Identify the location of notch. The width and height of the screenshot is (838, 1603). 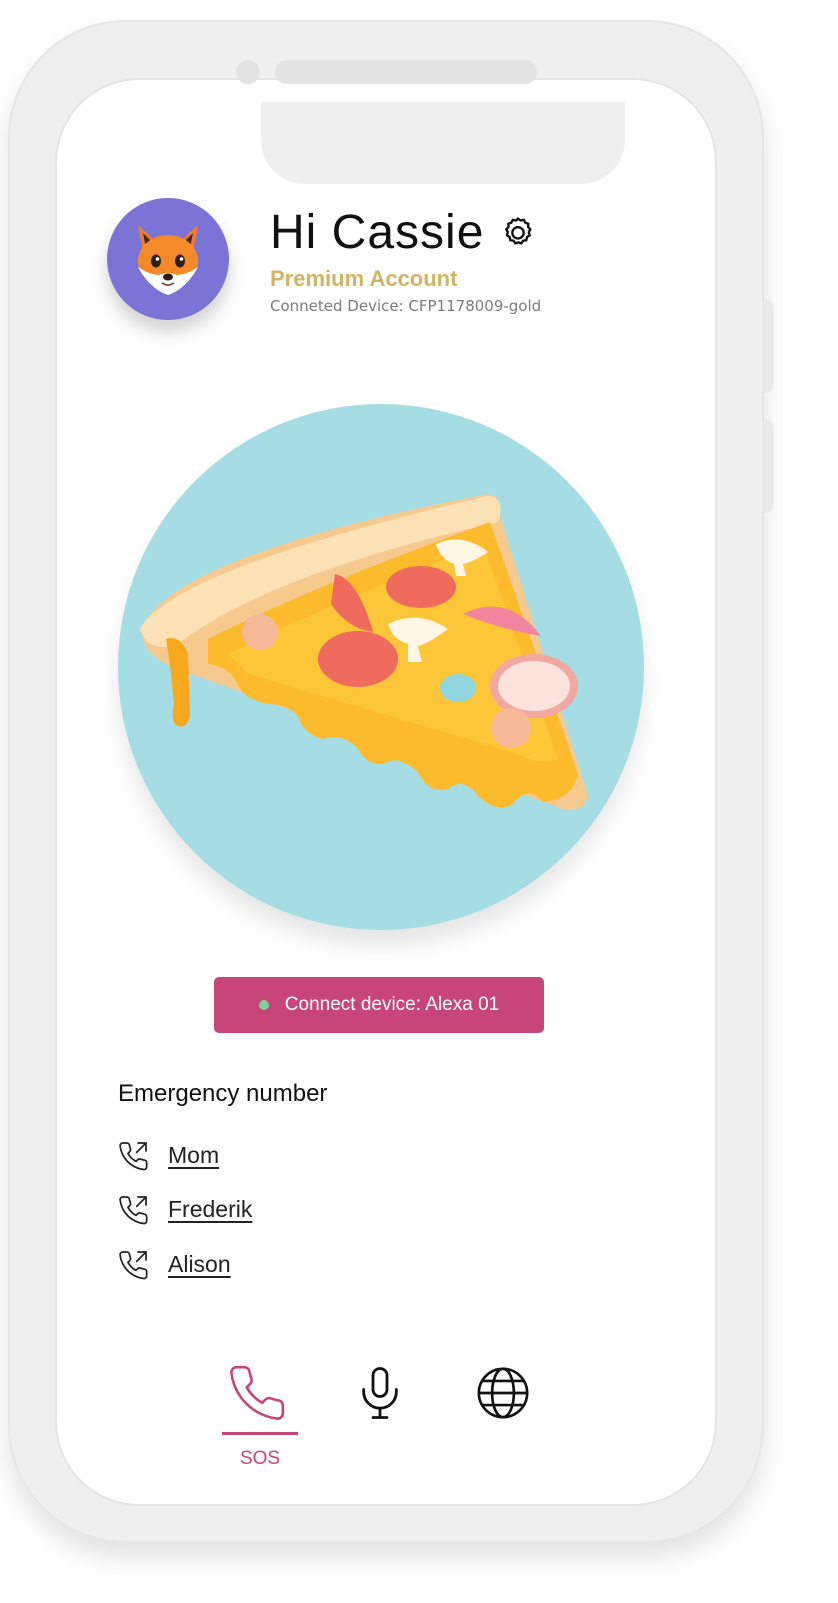
(443, 143).